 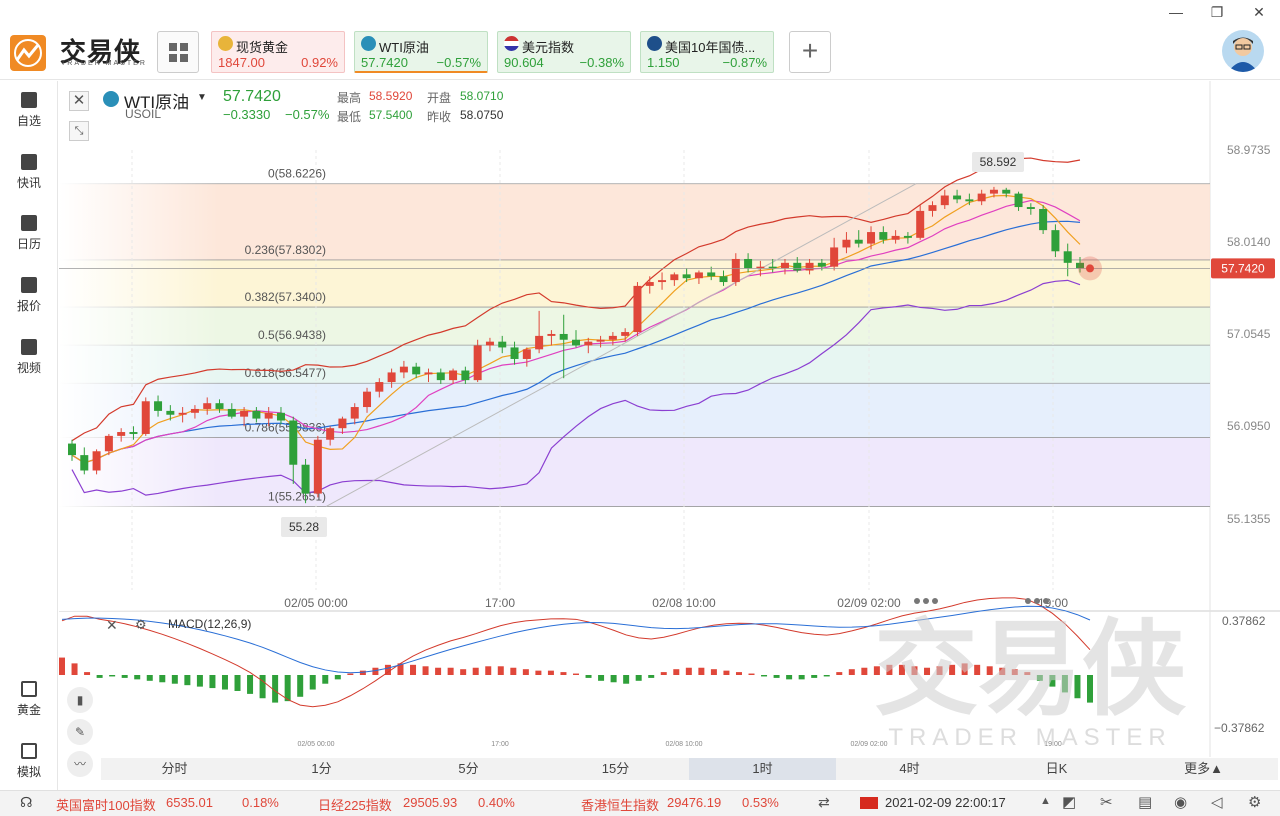 What do you see at coordinates (1045, 801) in the screenshot?
I see `caret-up-icon: ▲` at bounding box center [1045, 801].